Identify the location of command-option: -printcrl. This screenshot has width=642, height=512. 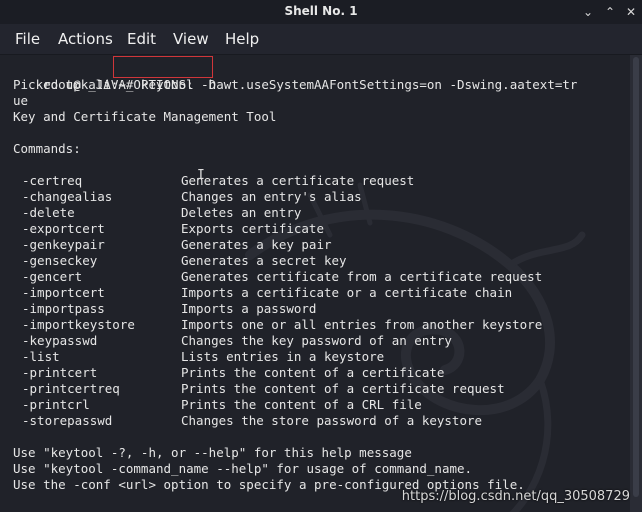
(56, 404).